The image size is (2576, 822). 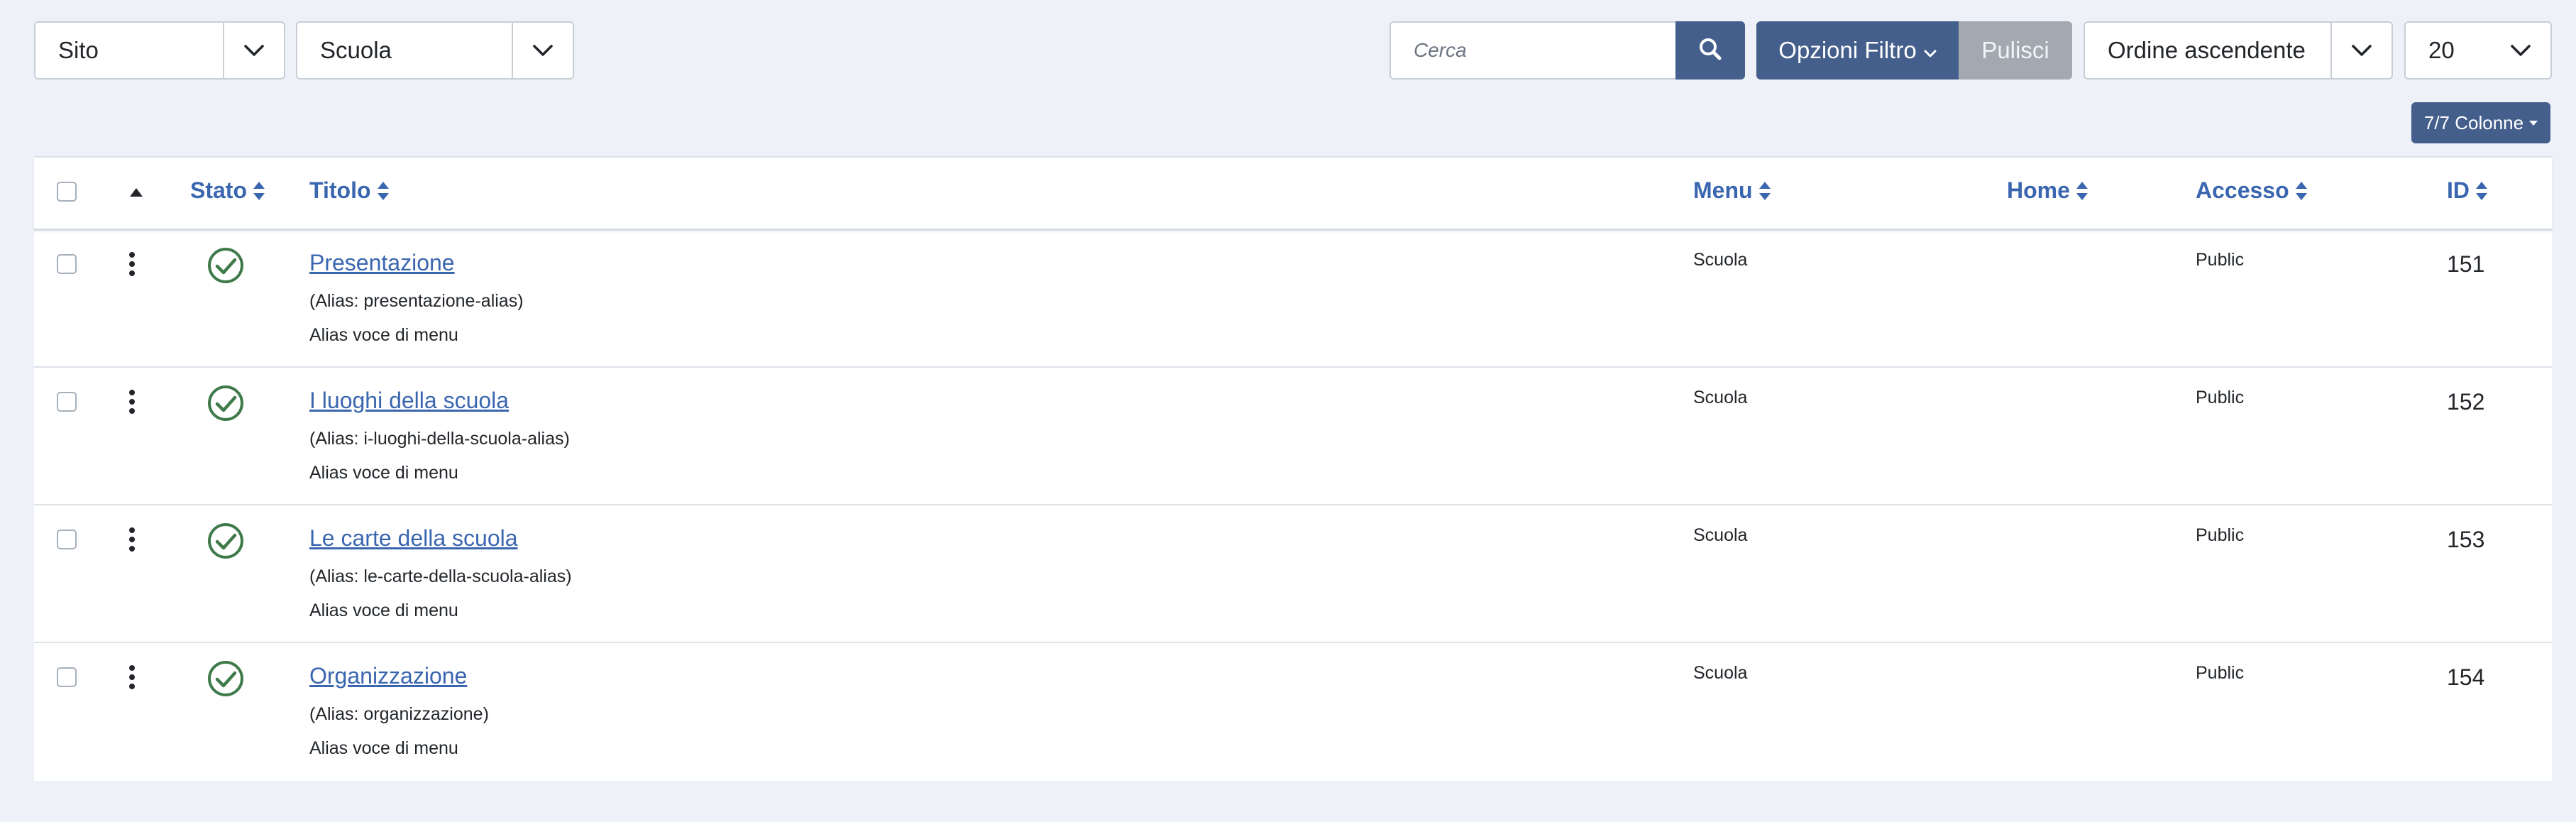 What do you see at coordinates (2466, 677) in the screenshot?
I see `item-id: 154` at bounding box center [2466, 677].